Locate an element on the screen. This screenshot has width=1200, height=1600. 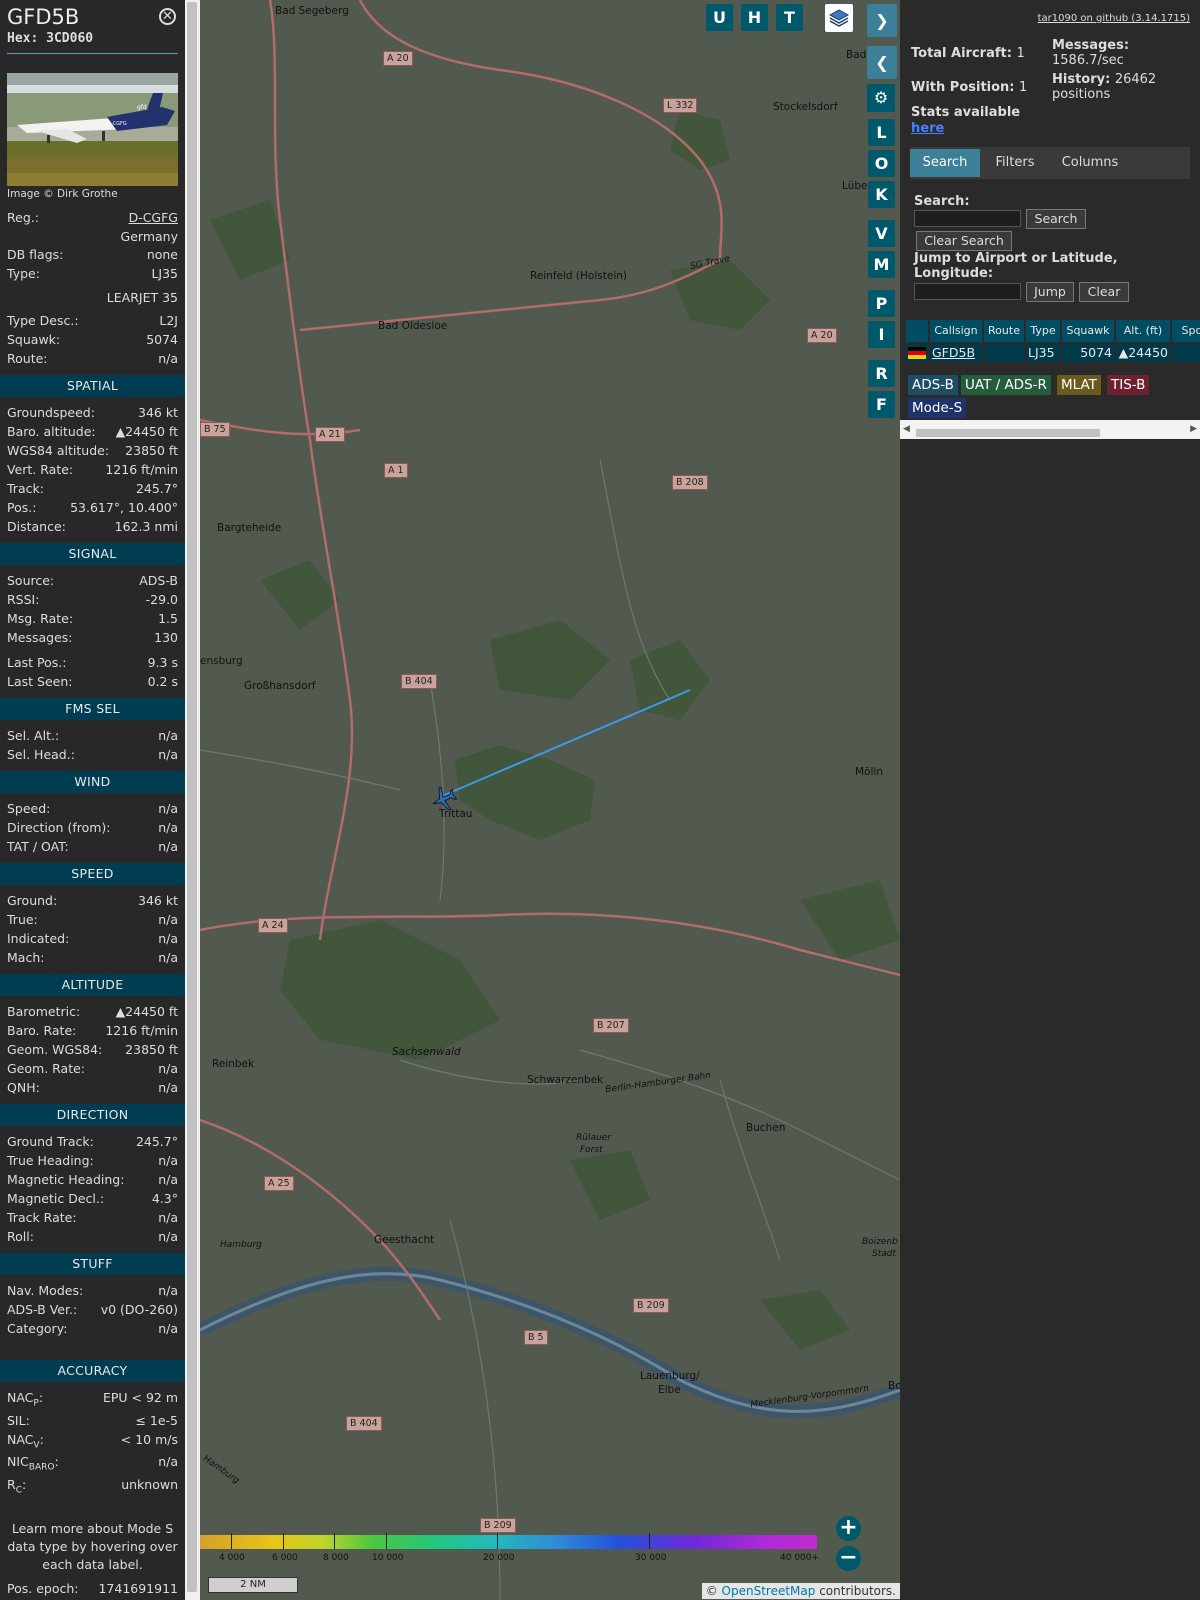
altitude-row: Barometric: ▲24450 ft is located at coordinates (92, 1012).